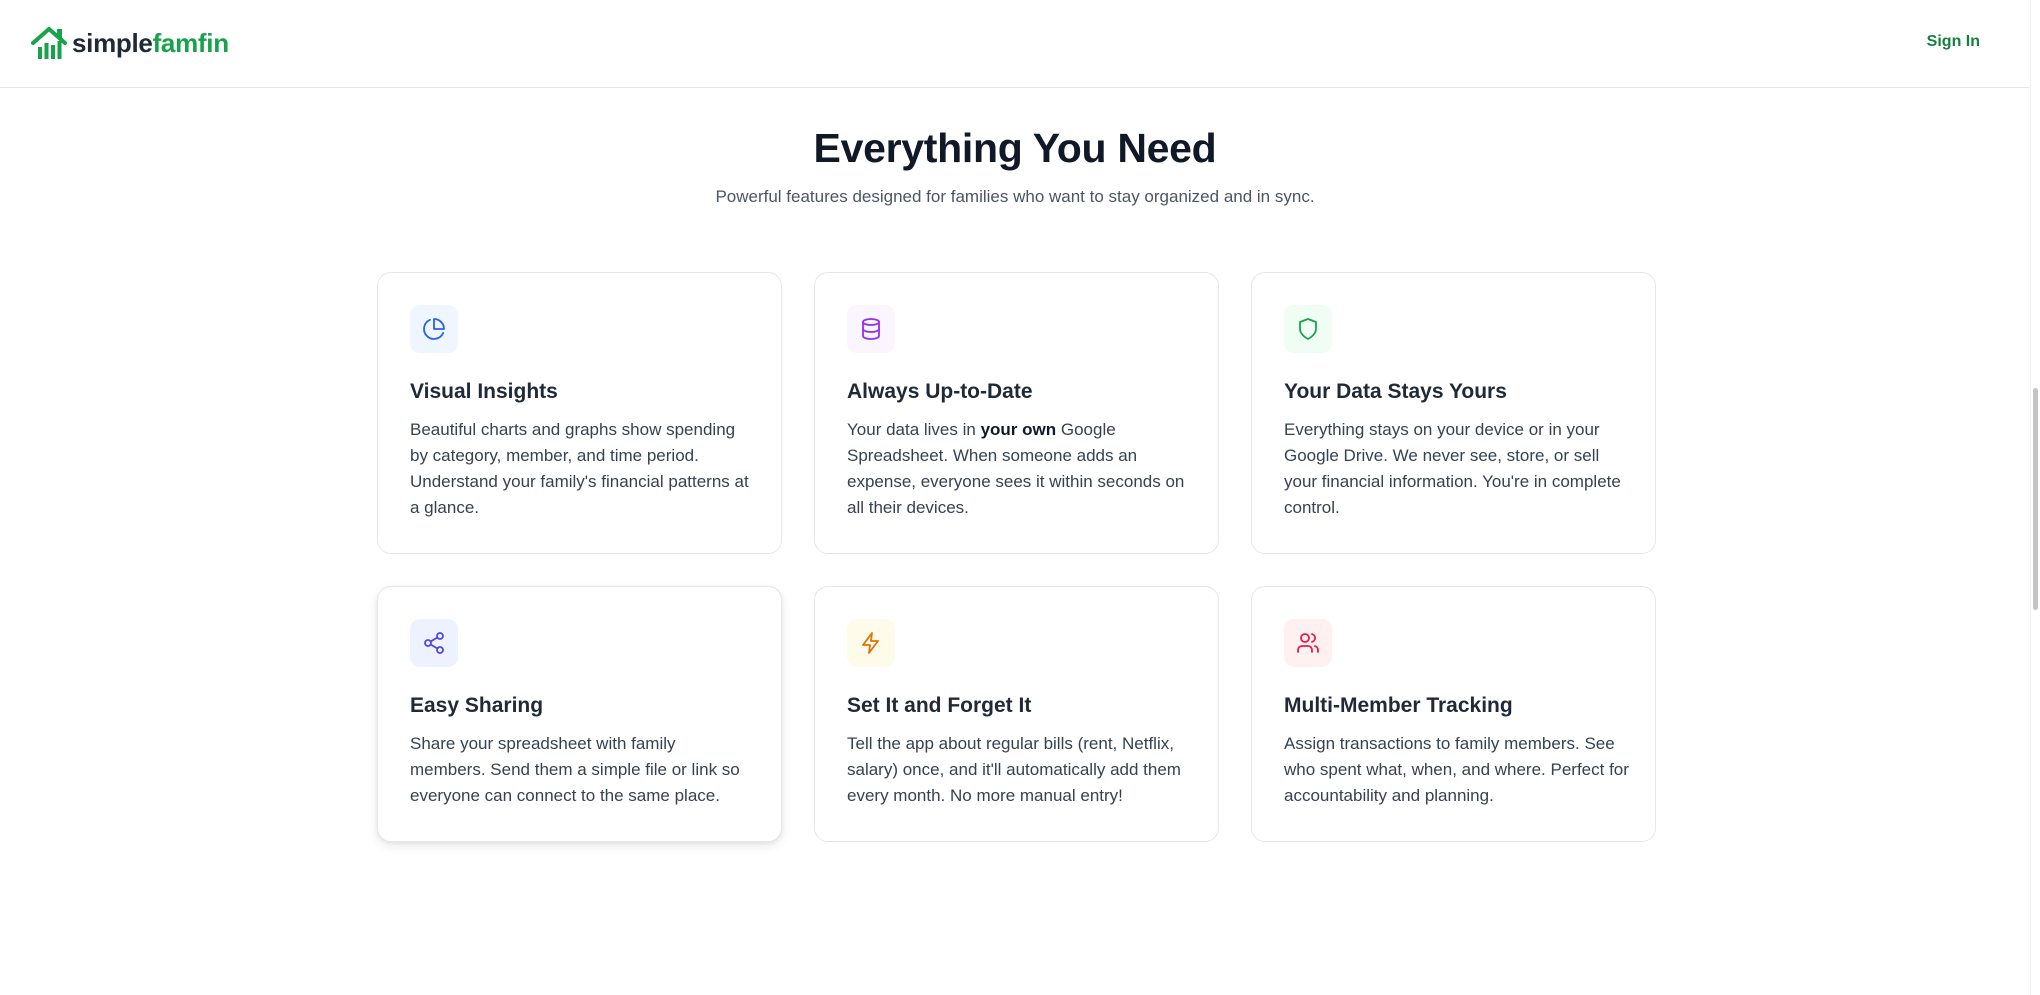 Image resolution: width=2040 pixels, height=995 pixels. I want to click on database-icon, so click(871, 329).